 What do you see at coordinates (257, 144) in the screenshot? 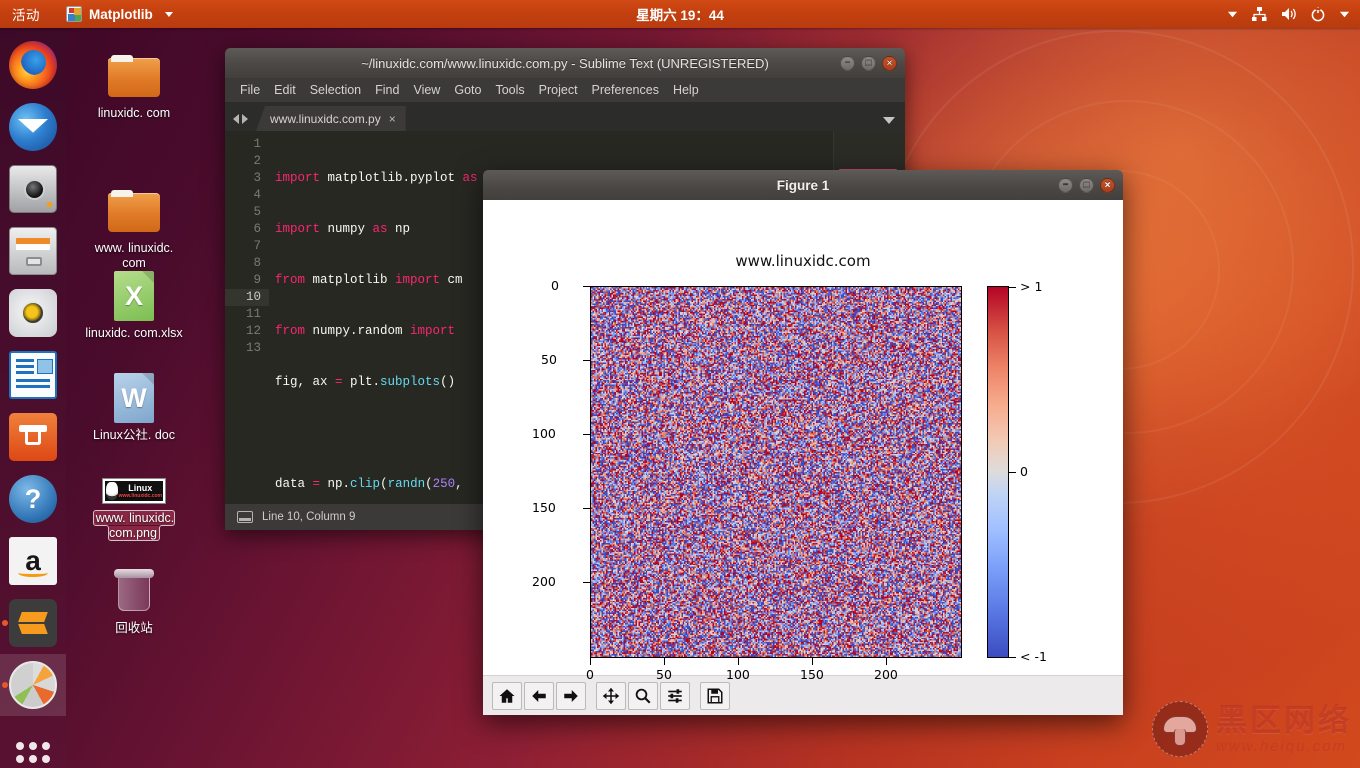
I see `line-number: 1` at bounding box center [257, 144].